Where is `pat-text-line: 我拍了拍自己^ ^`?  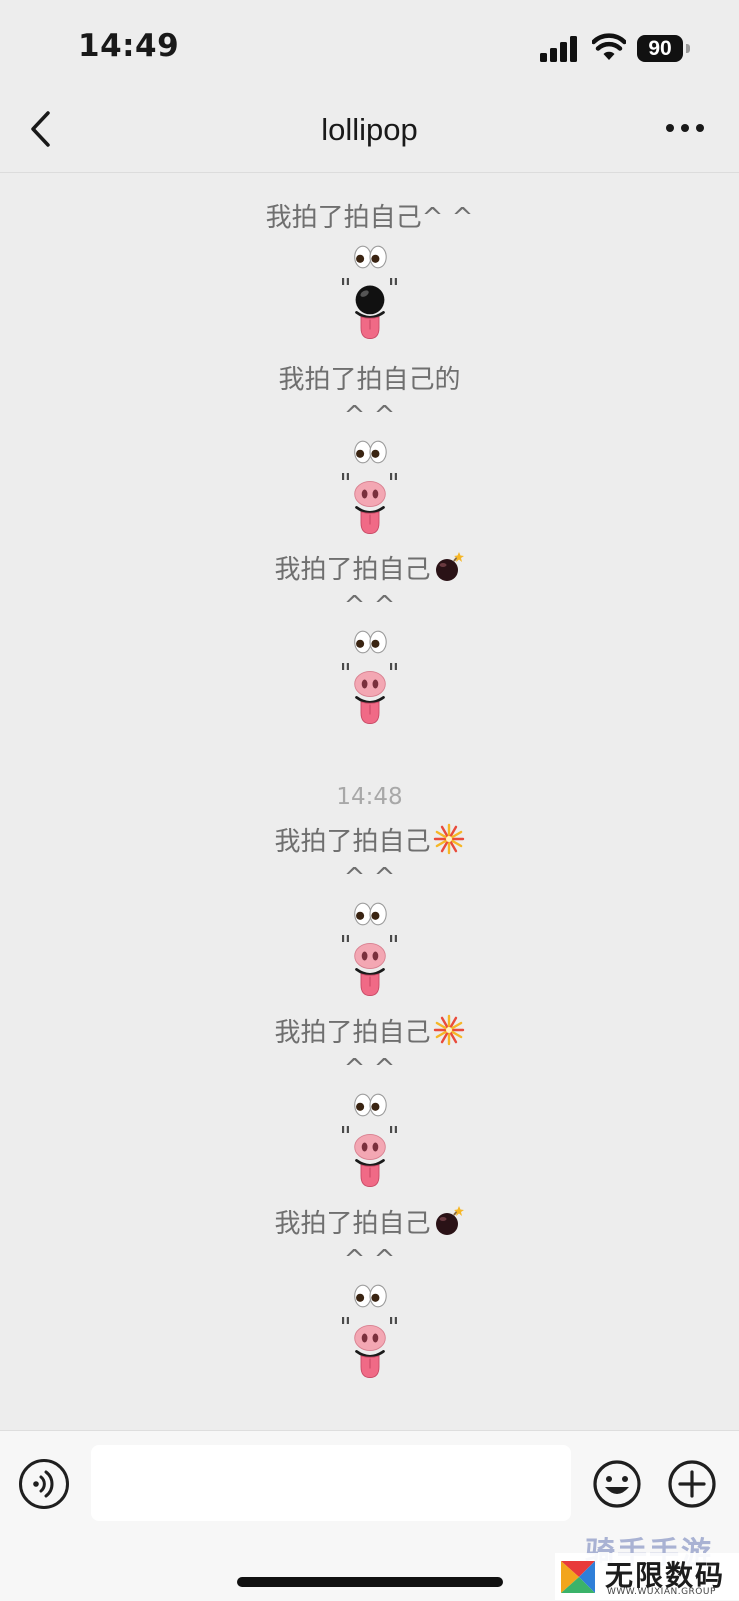
pat-text-line: 我拍了拍自己^ ^ is located at coordinates (369, 218).